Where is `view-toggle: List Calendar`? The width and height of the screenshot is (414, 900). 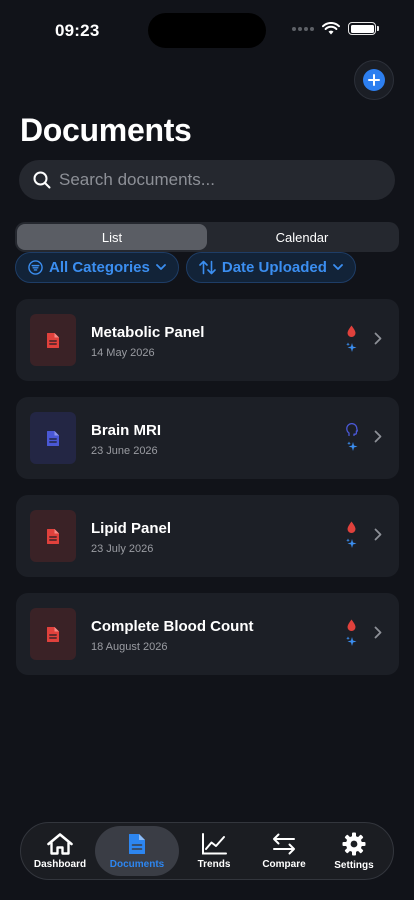 view-toggle: List Calendar is located at coordinates (207, 237).